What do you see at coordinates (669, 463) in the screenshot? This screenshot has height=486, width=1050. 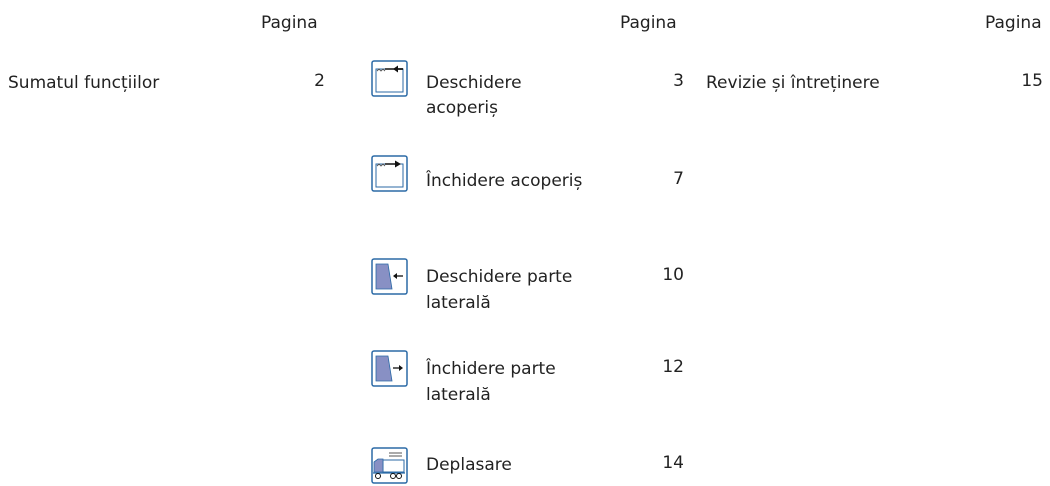 I see `toc-entry-page: 14` at bounding box center [669, 463].